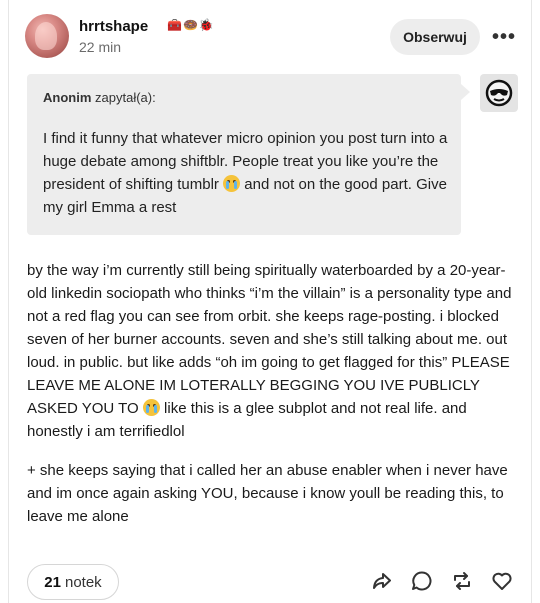  Describe the element at coordinates (462, 581) in the screenshot. I see `reblog-icon` at that location.